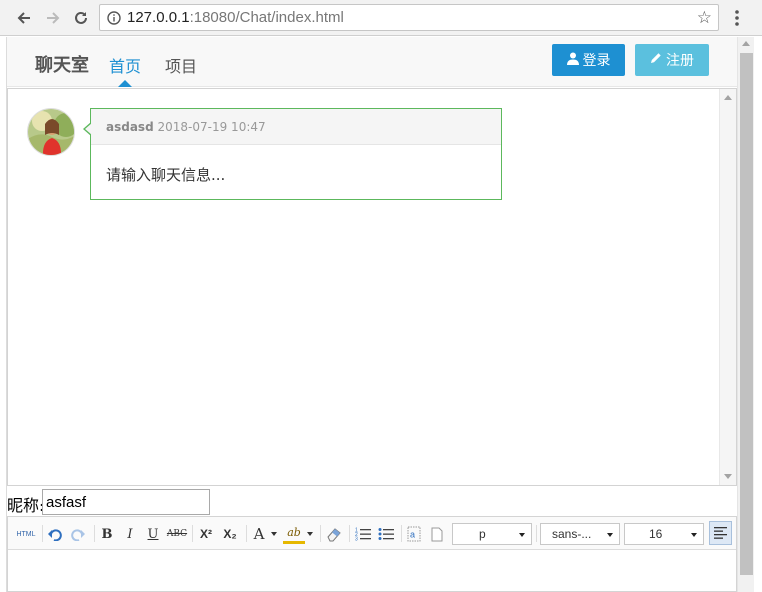 The image size is (762, 592). What do you see at coordinates (704, 18) in the screenshot?
I see `bookmark-star-icon: ☆` at bounding box center [704, 18].